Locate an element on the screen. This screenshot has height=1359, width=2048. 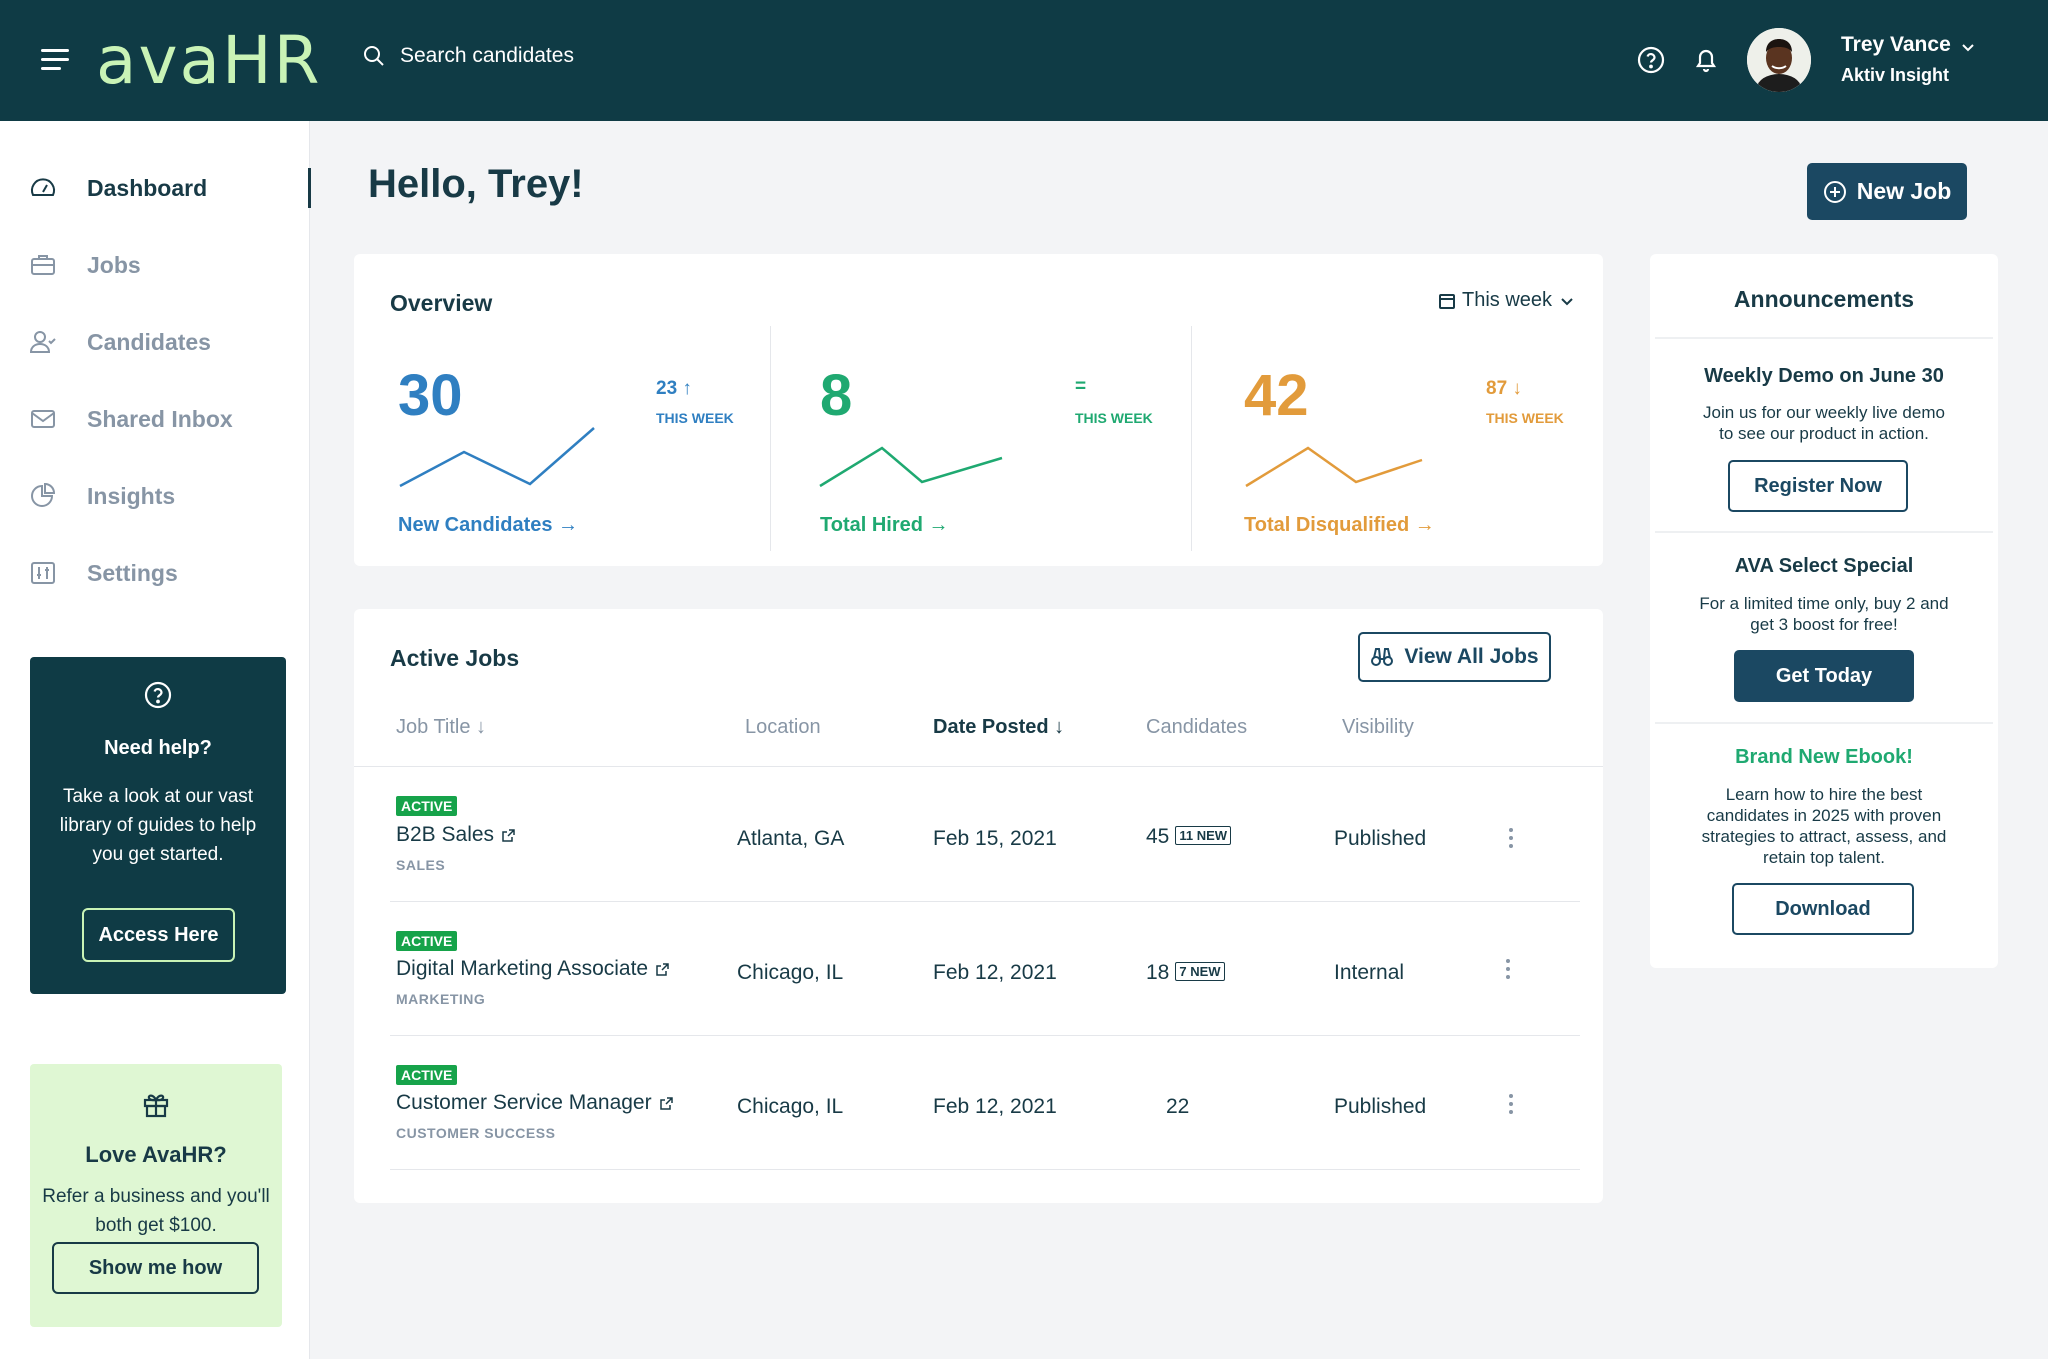
job-title-link: Digital Marketing Associate is located at coordinates (532, 969).